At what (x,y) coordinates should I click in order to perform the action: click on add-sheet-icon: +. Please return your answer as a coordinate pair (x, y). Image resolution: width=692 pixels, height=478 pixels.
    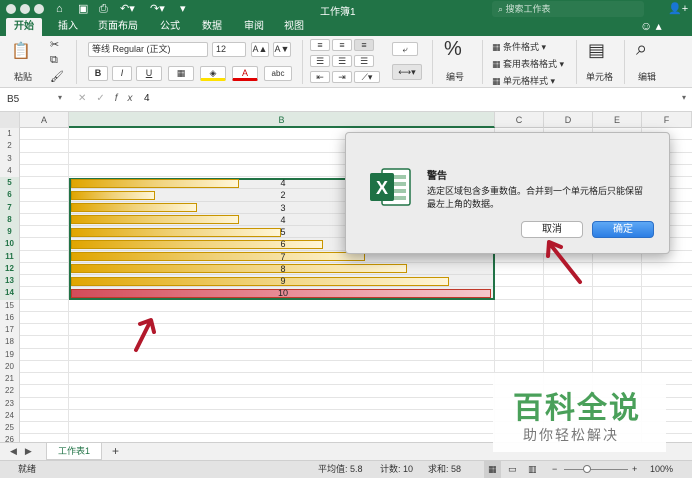
    Looking at the image, I should click on (115, 451).